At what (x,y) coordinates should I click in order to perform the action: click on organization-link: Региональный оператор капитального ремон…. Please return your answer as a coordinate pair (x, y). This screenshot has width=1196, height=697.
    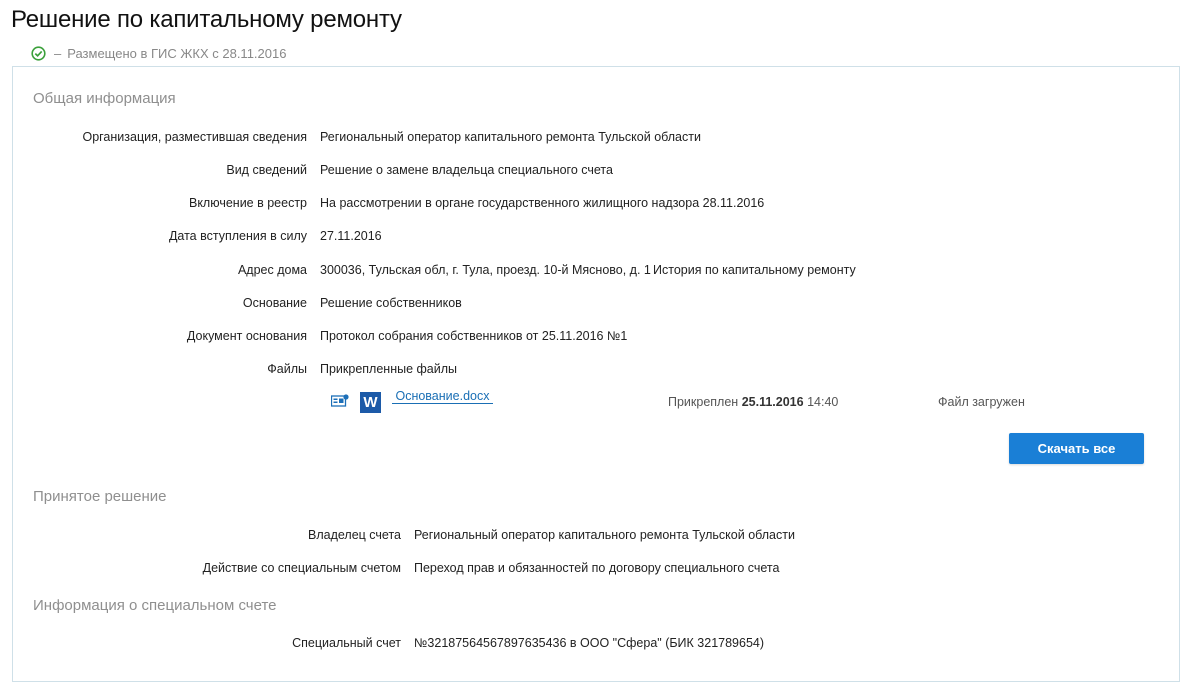
    Looking at the image, I should click on (510, 137).